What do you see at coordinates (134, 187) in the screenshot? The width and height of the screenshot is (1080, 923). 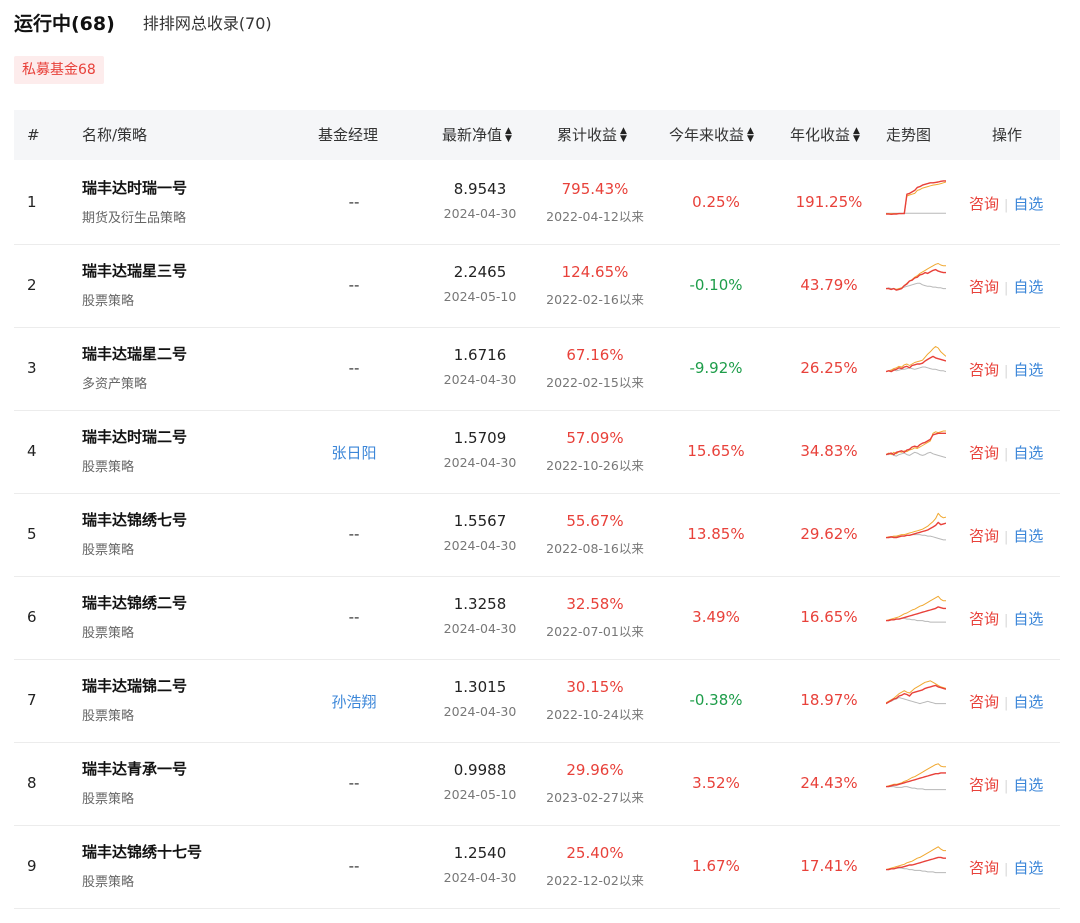 I see `fund-name-link: 瑞丰达时瑞一号` at bounding box center [134, 187].